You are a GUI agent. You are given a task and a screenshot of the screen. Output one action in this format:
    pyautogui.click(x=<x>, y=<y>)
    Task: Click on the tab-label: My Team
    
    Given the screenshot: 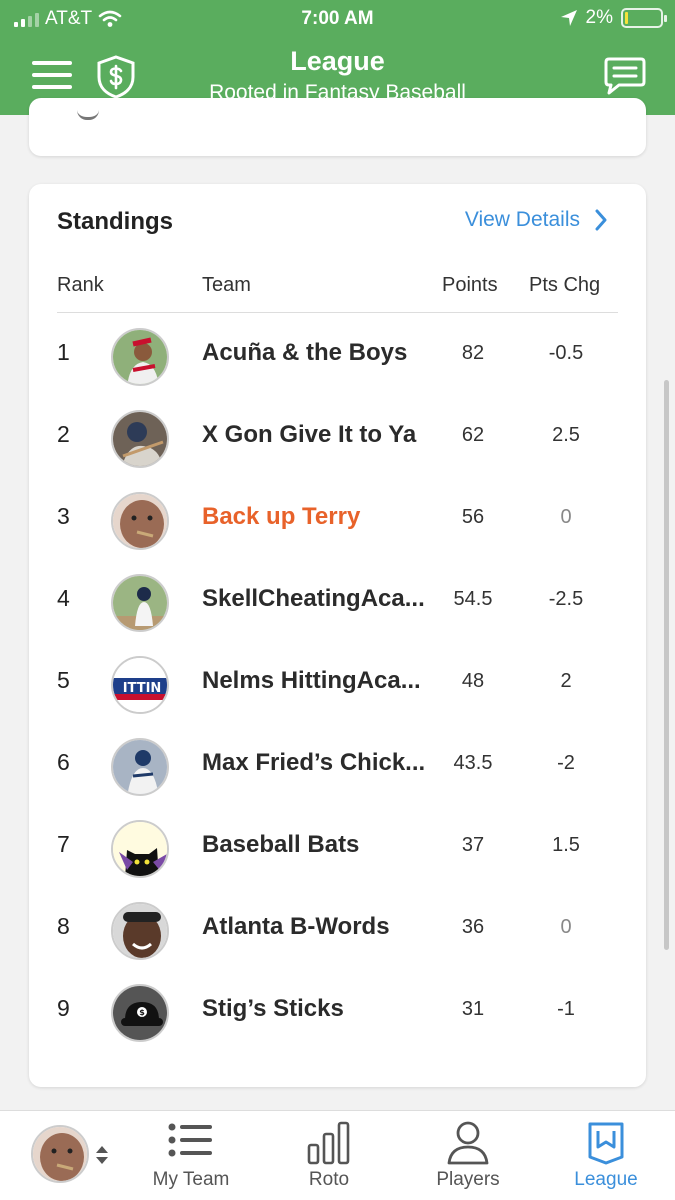 What is the action you would take?
    pyautogui.click(x=191, y=1179)
    